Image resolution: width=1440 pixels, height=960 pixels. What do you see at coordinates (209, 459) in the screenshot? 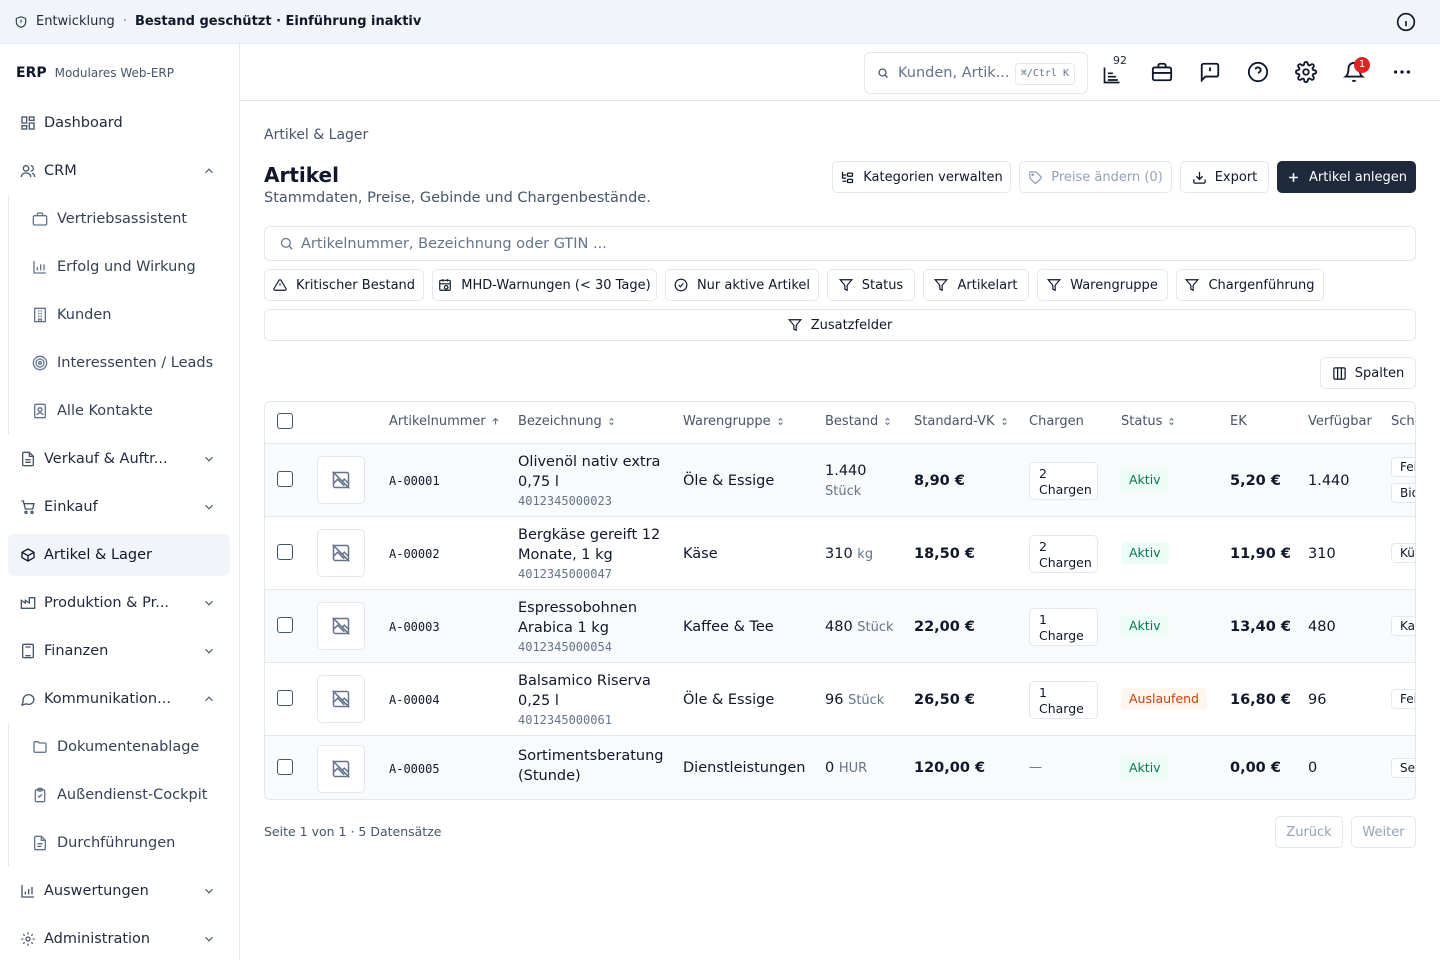
I see `chevron-down-icon` at bounding box center [209, 459].